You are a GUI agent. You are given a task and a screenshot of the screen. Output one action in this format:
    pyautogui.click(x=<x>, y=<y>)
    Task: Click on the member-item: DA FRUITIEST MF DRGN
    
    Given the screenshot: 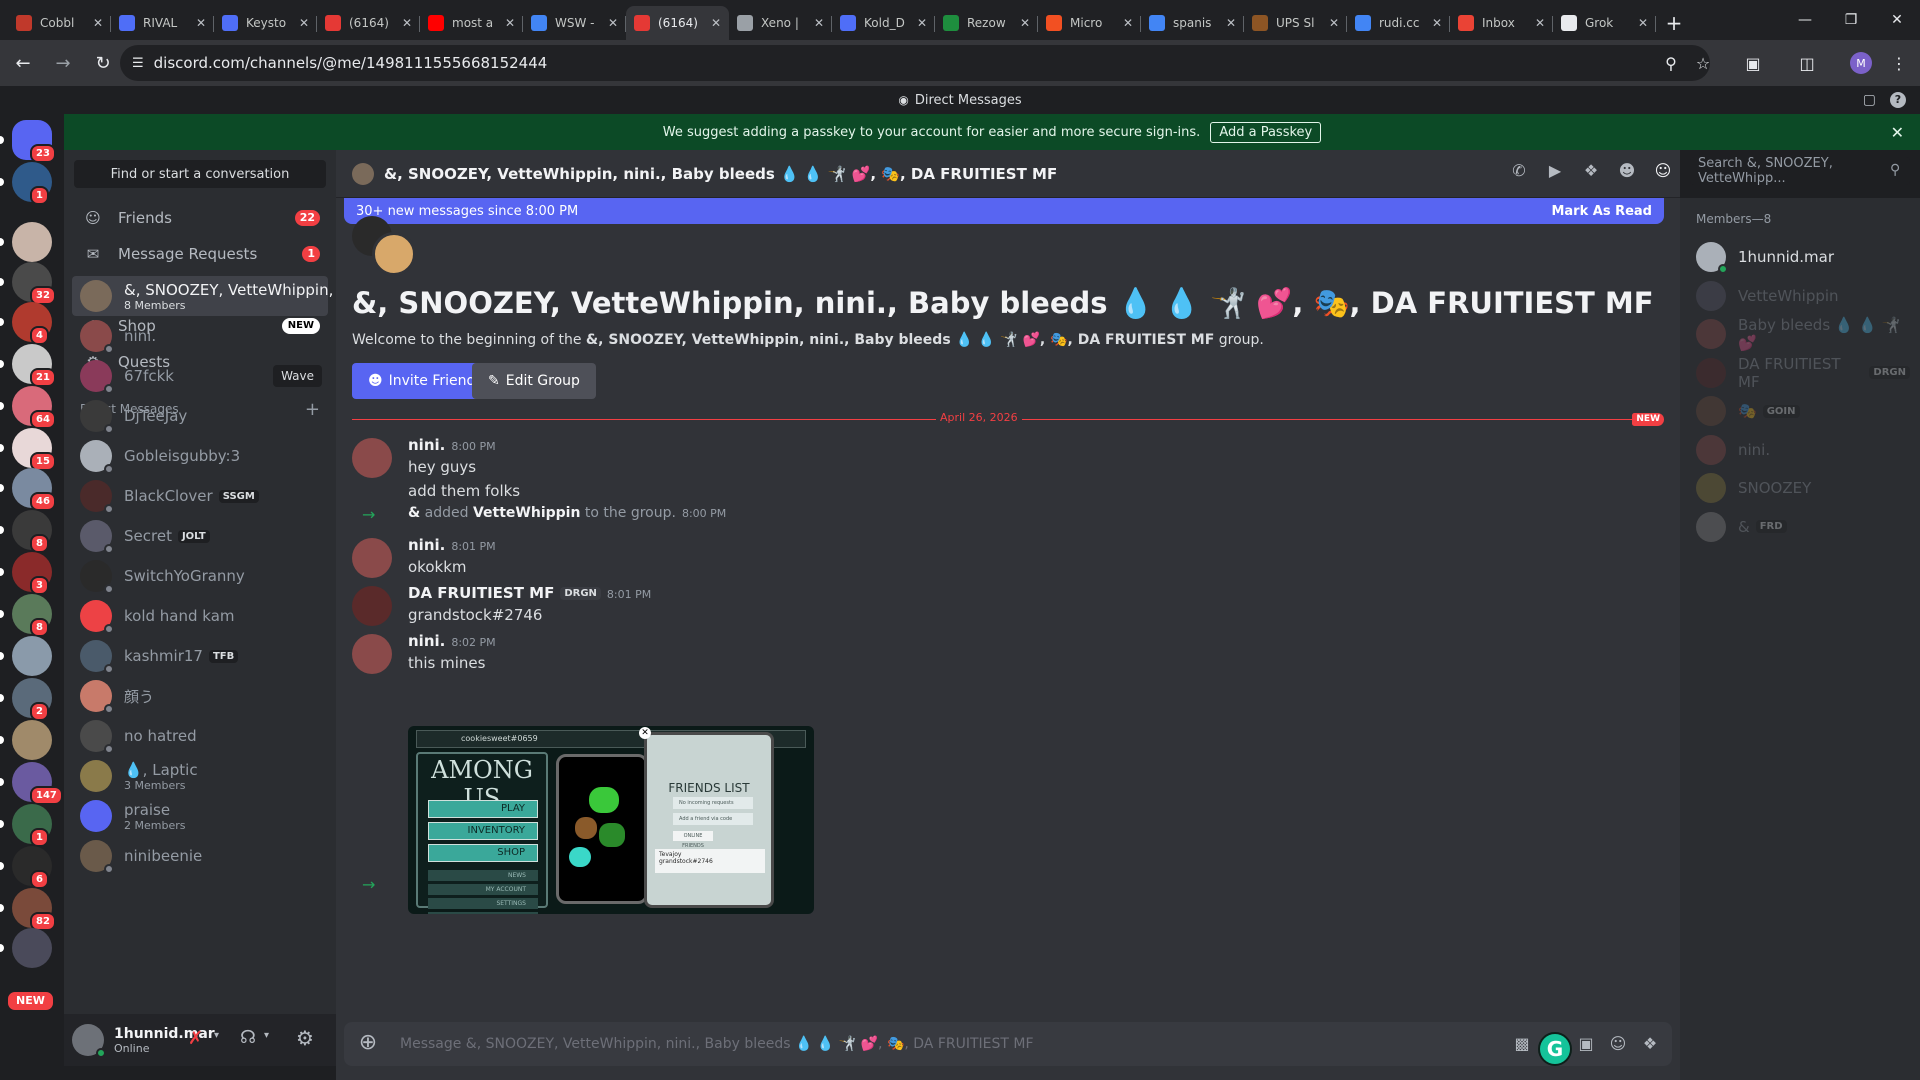 What is the action you would take?
    pyautogui.click(x=1803, y=373)
    